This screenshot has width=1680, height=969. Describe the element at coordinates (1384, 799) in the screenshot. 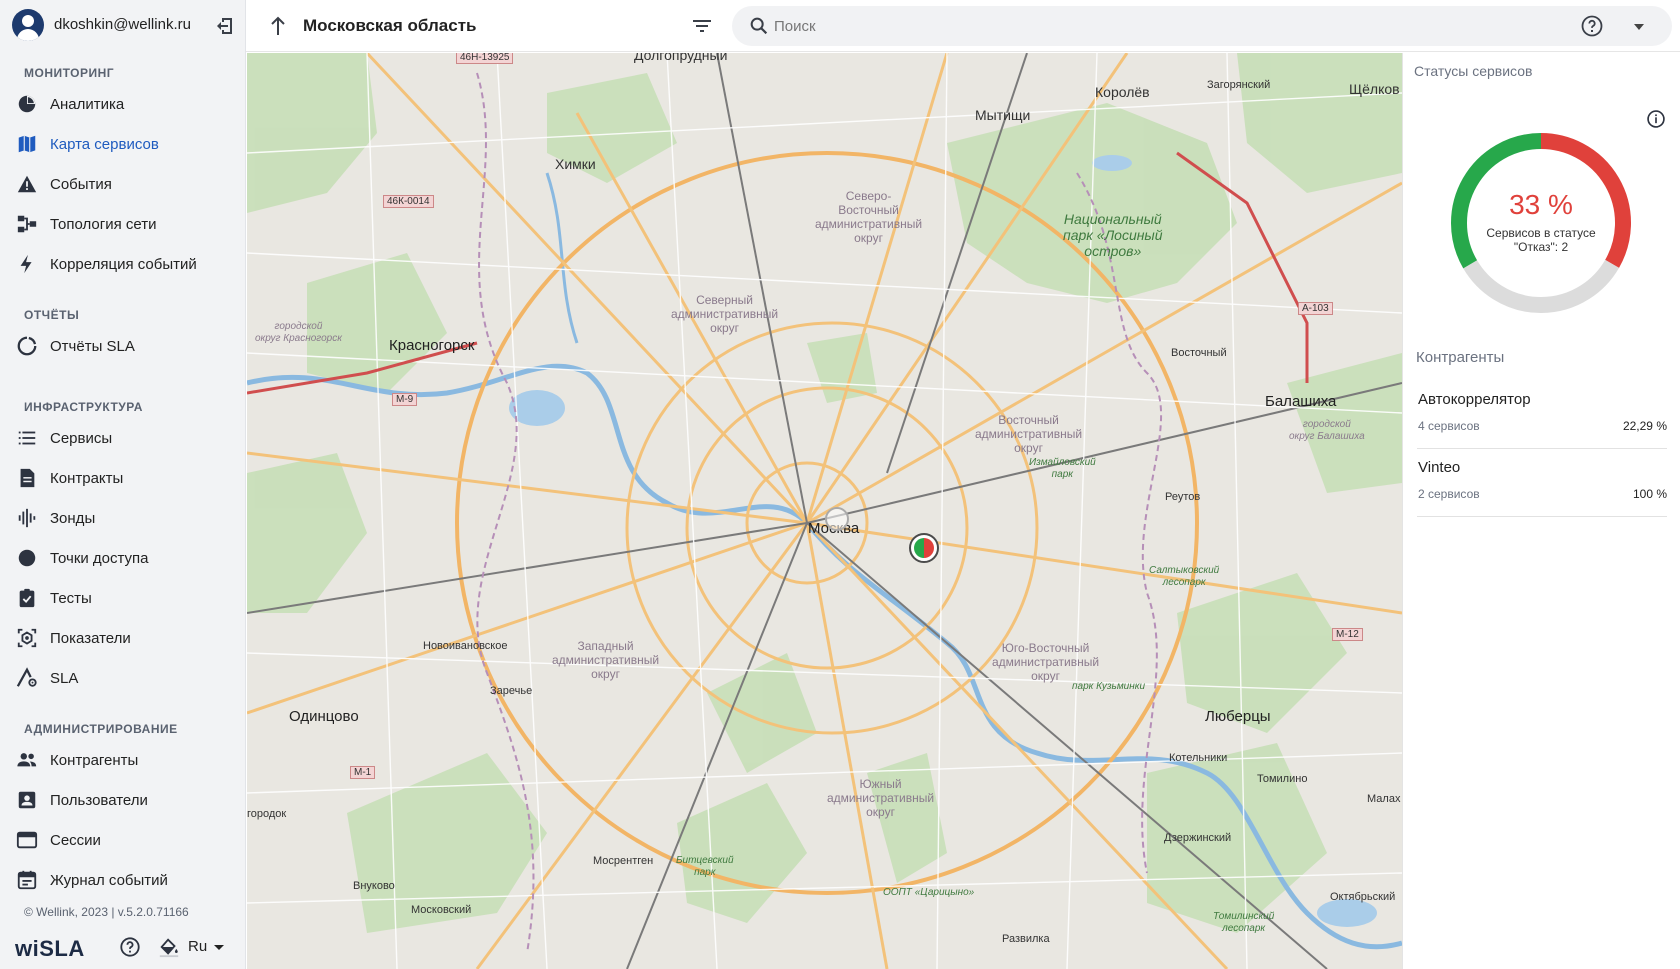

I see `map-label-malakh: Малах` at that location.